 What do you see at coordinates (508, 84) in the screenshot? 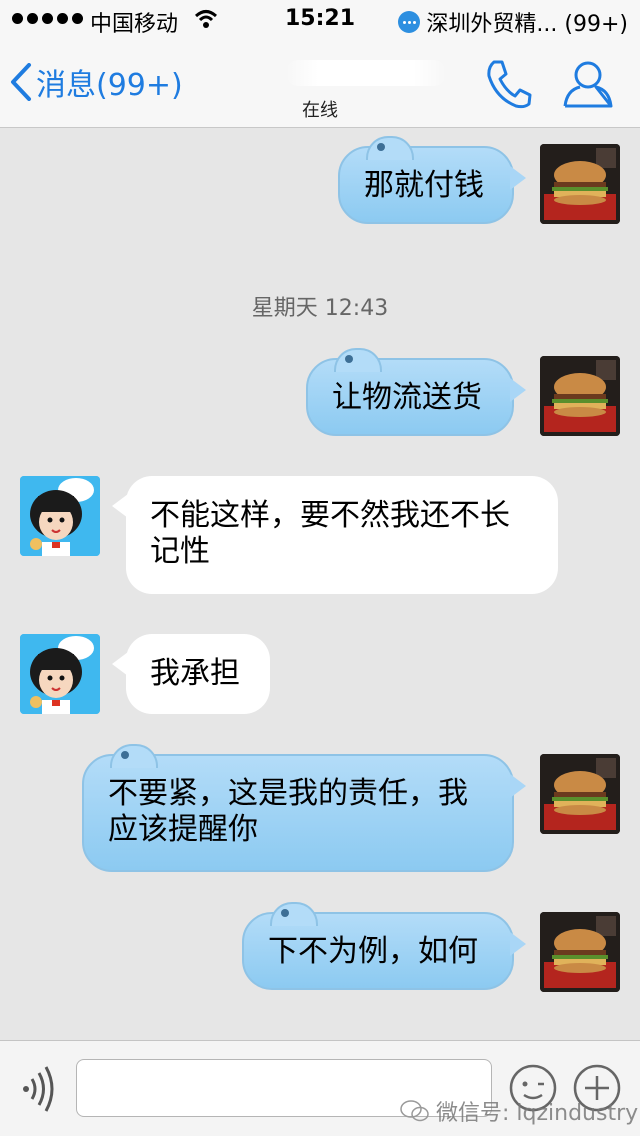
I see `phone-icon` at bounding box center [508, 84].